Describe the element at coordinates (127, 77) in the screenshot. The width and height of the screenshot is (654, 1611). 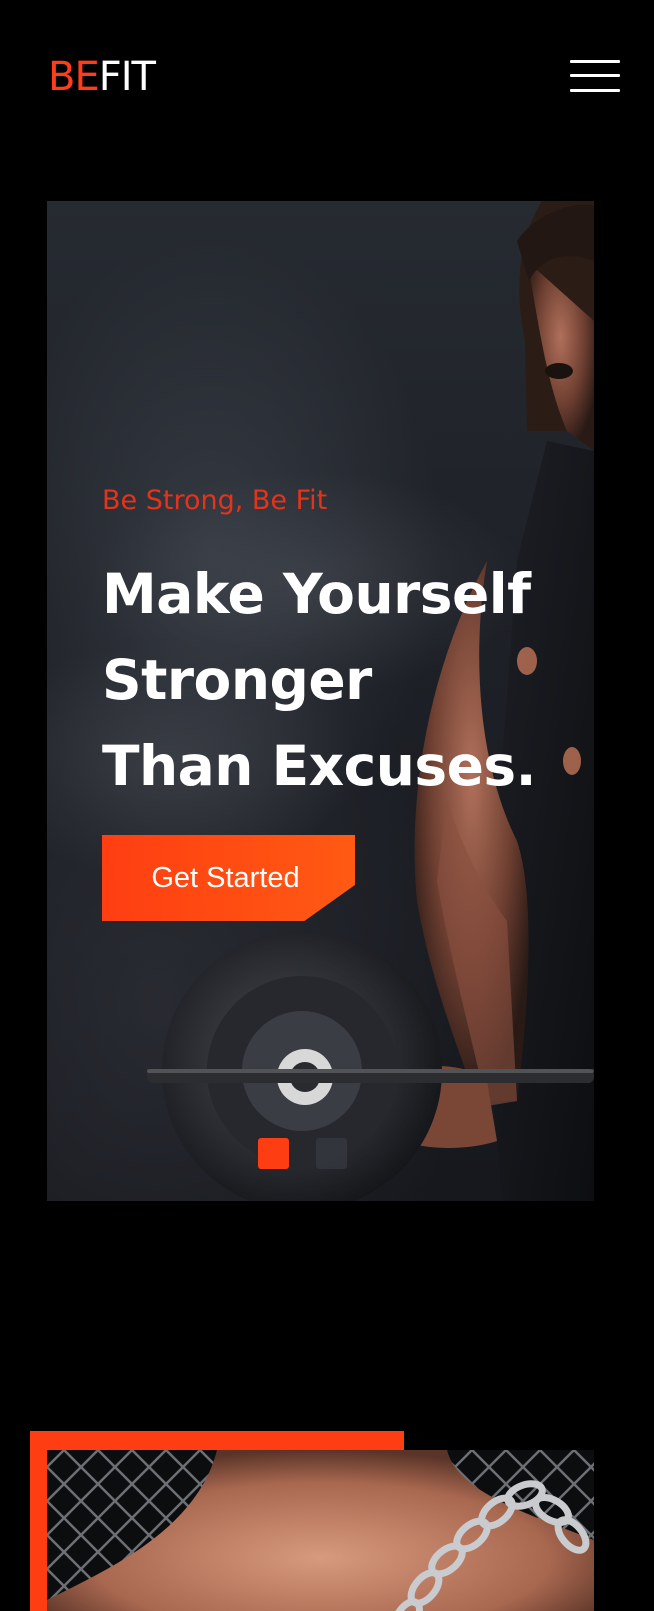
I see `logo-fit: FIT` at that location.